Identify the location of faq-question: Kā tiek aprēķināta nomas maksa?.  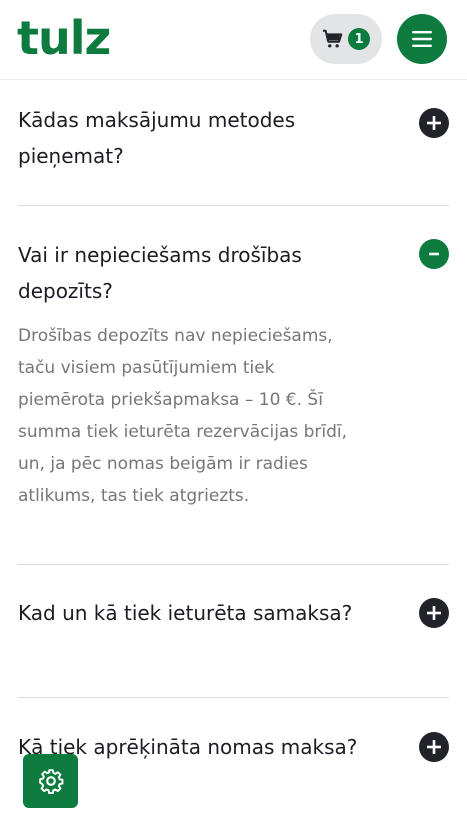
(233, 747).